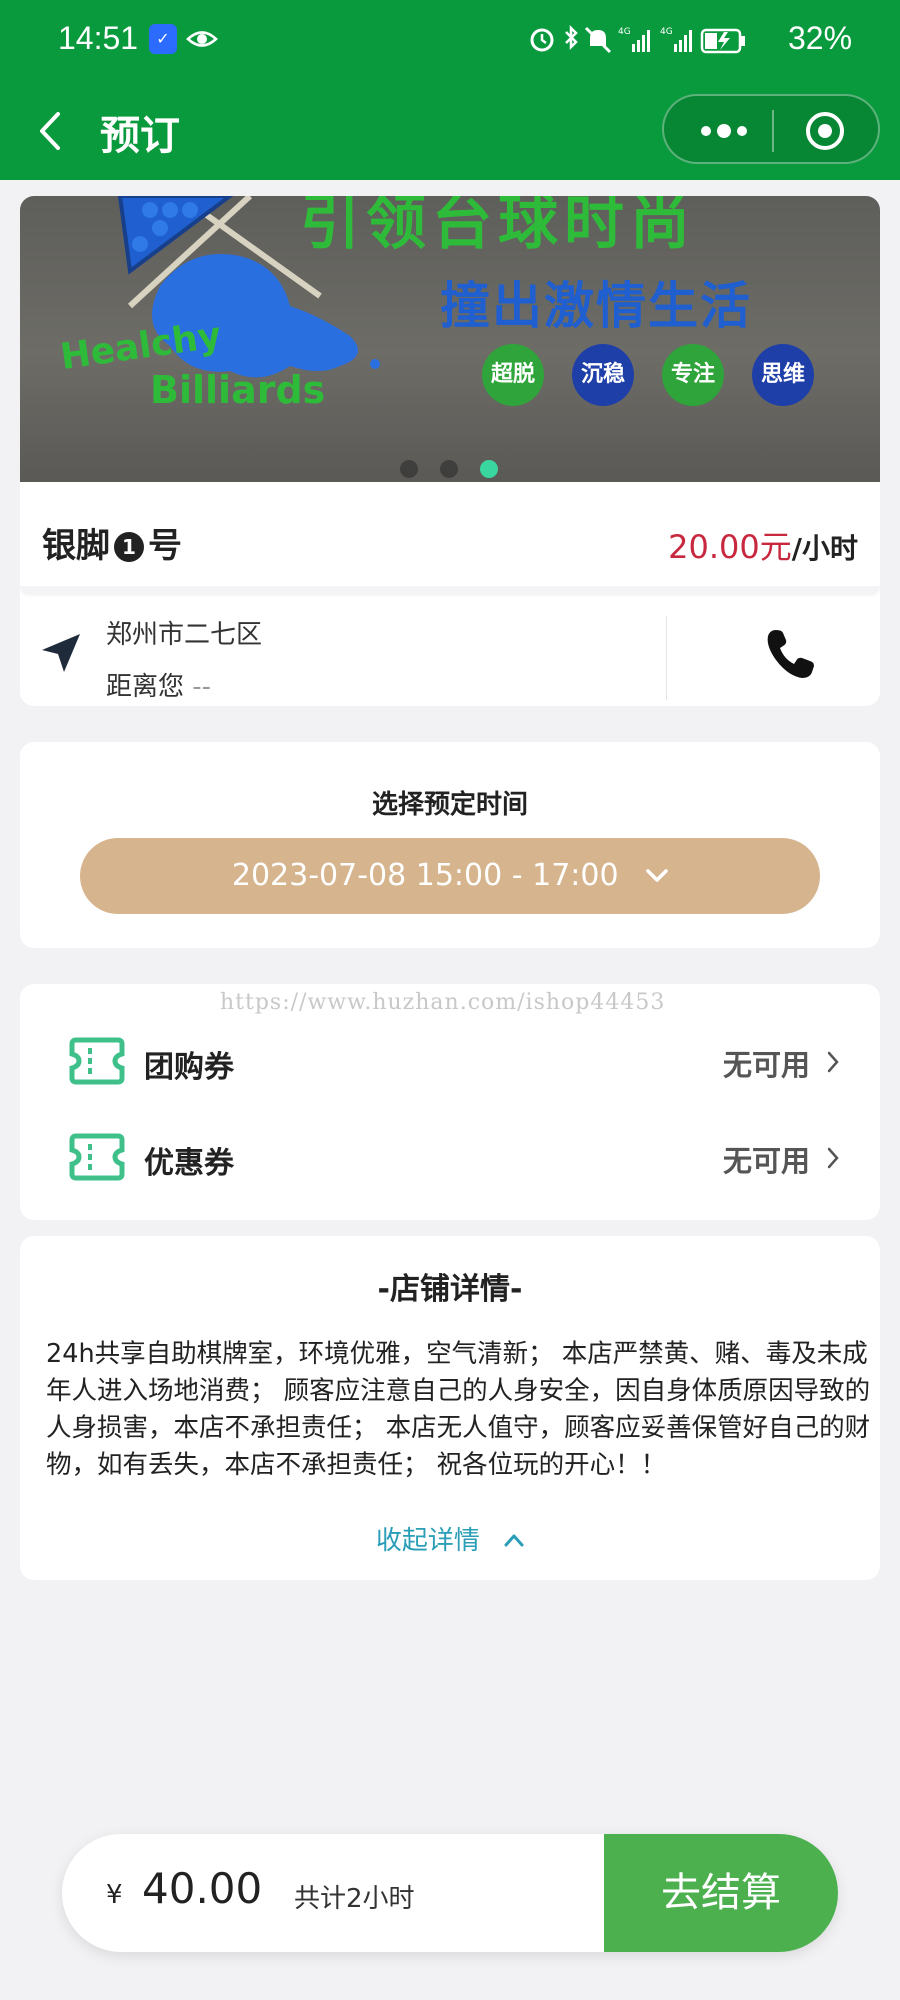 This screenshot has width=900, height=2000. I want to click on watermark-text: https://www.huzhan.com/ishop44453, so click(443, 1002).